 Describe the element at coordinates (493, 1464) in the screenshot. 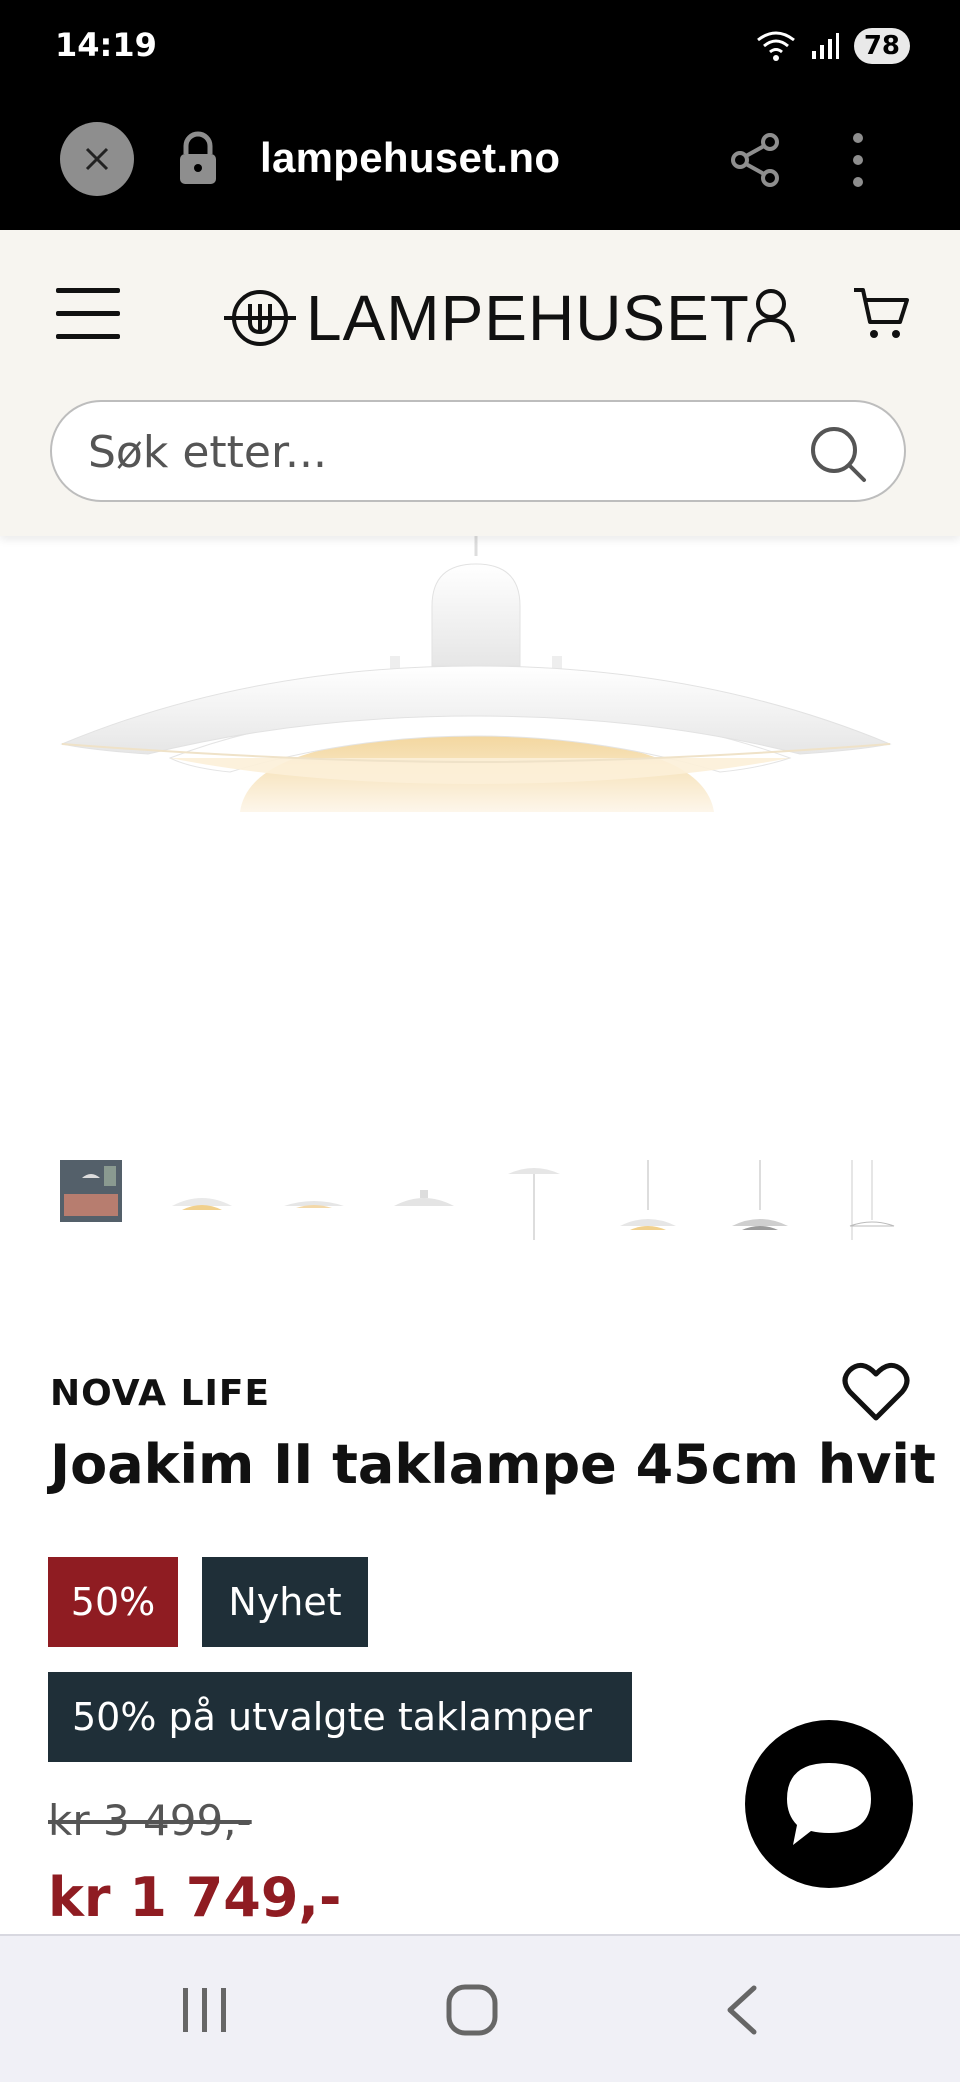

I see `product-title: Joakim II taklampe 45cm hvit` at that location.